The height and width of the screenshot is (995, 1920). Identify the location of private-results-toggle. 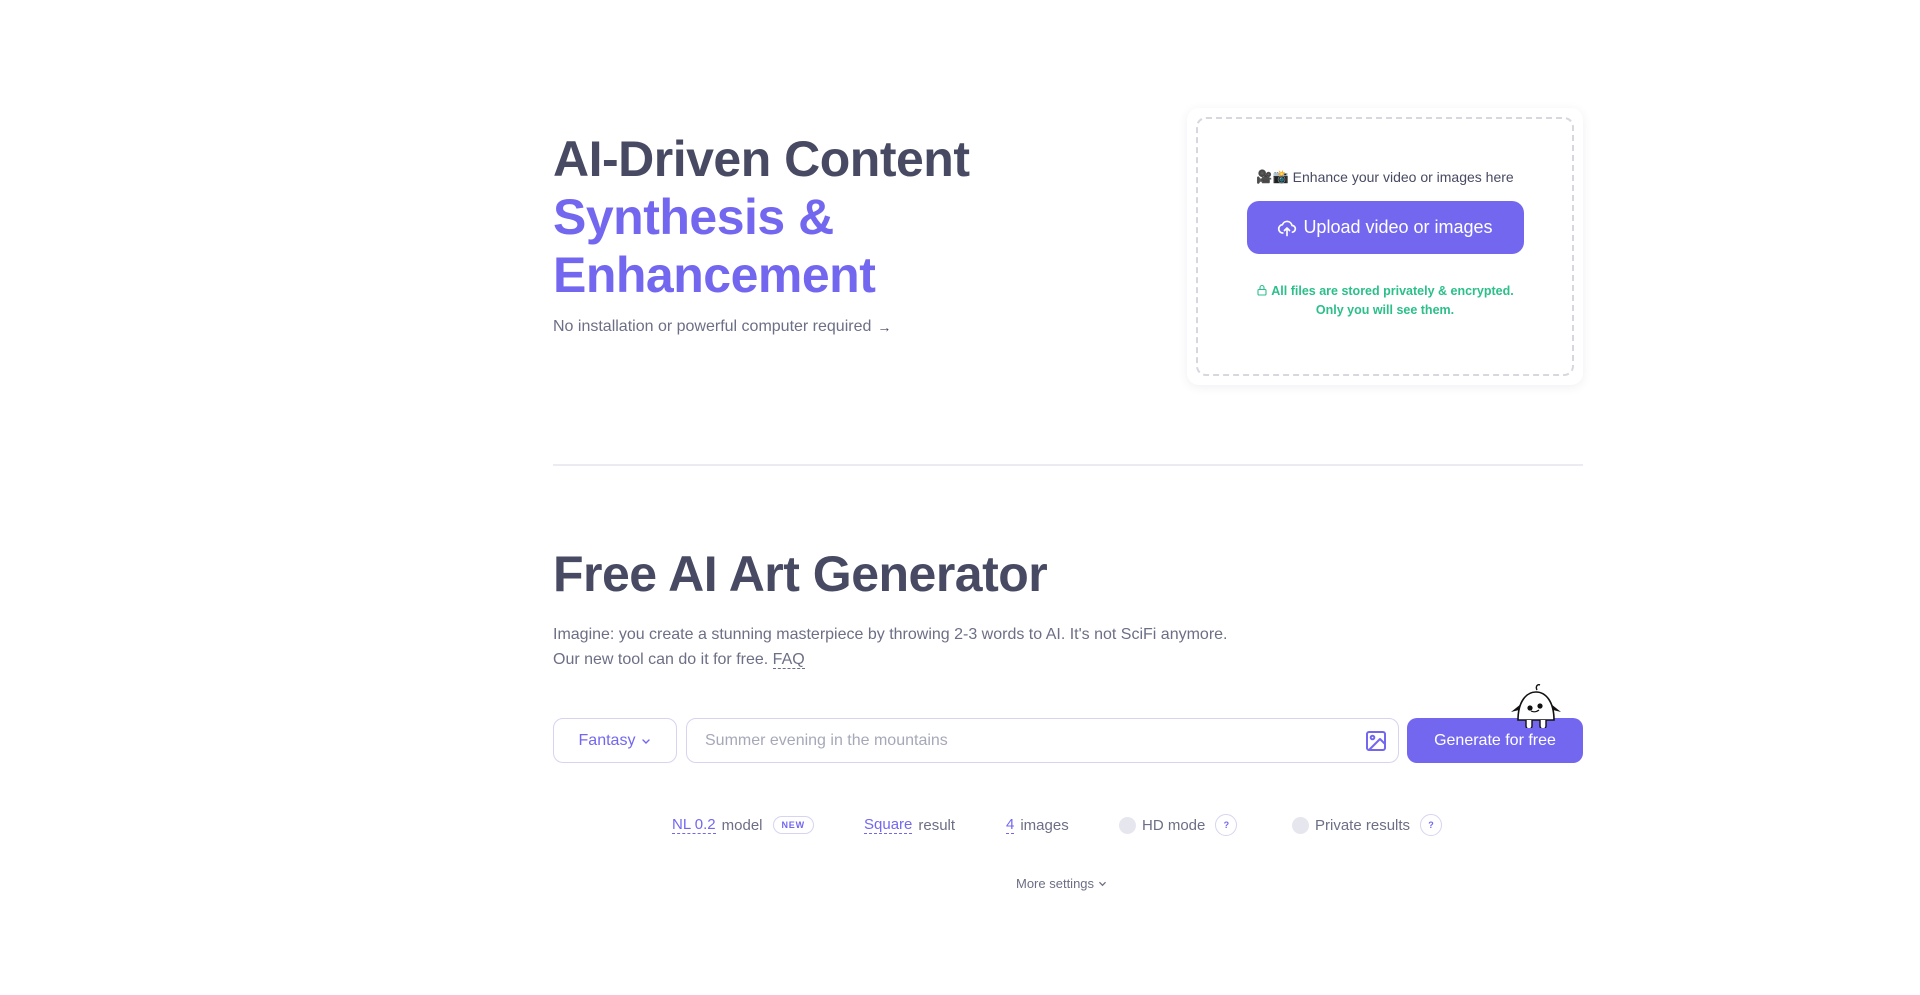
(1300, 825).